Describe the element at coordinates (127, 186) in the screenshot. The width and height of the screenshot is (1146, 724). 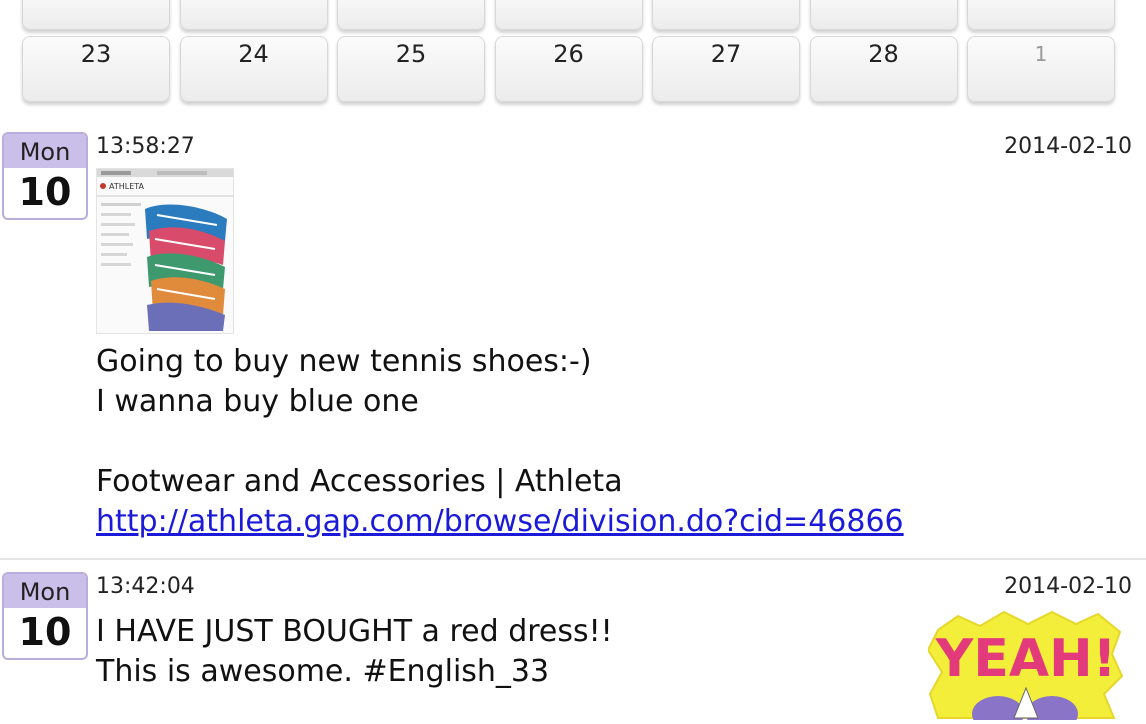
I see `thumbnail-brand-text: ATHLETA` at that location.